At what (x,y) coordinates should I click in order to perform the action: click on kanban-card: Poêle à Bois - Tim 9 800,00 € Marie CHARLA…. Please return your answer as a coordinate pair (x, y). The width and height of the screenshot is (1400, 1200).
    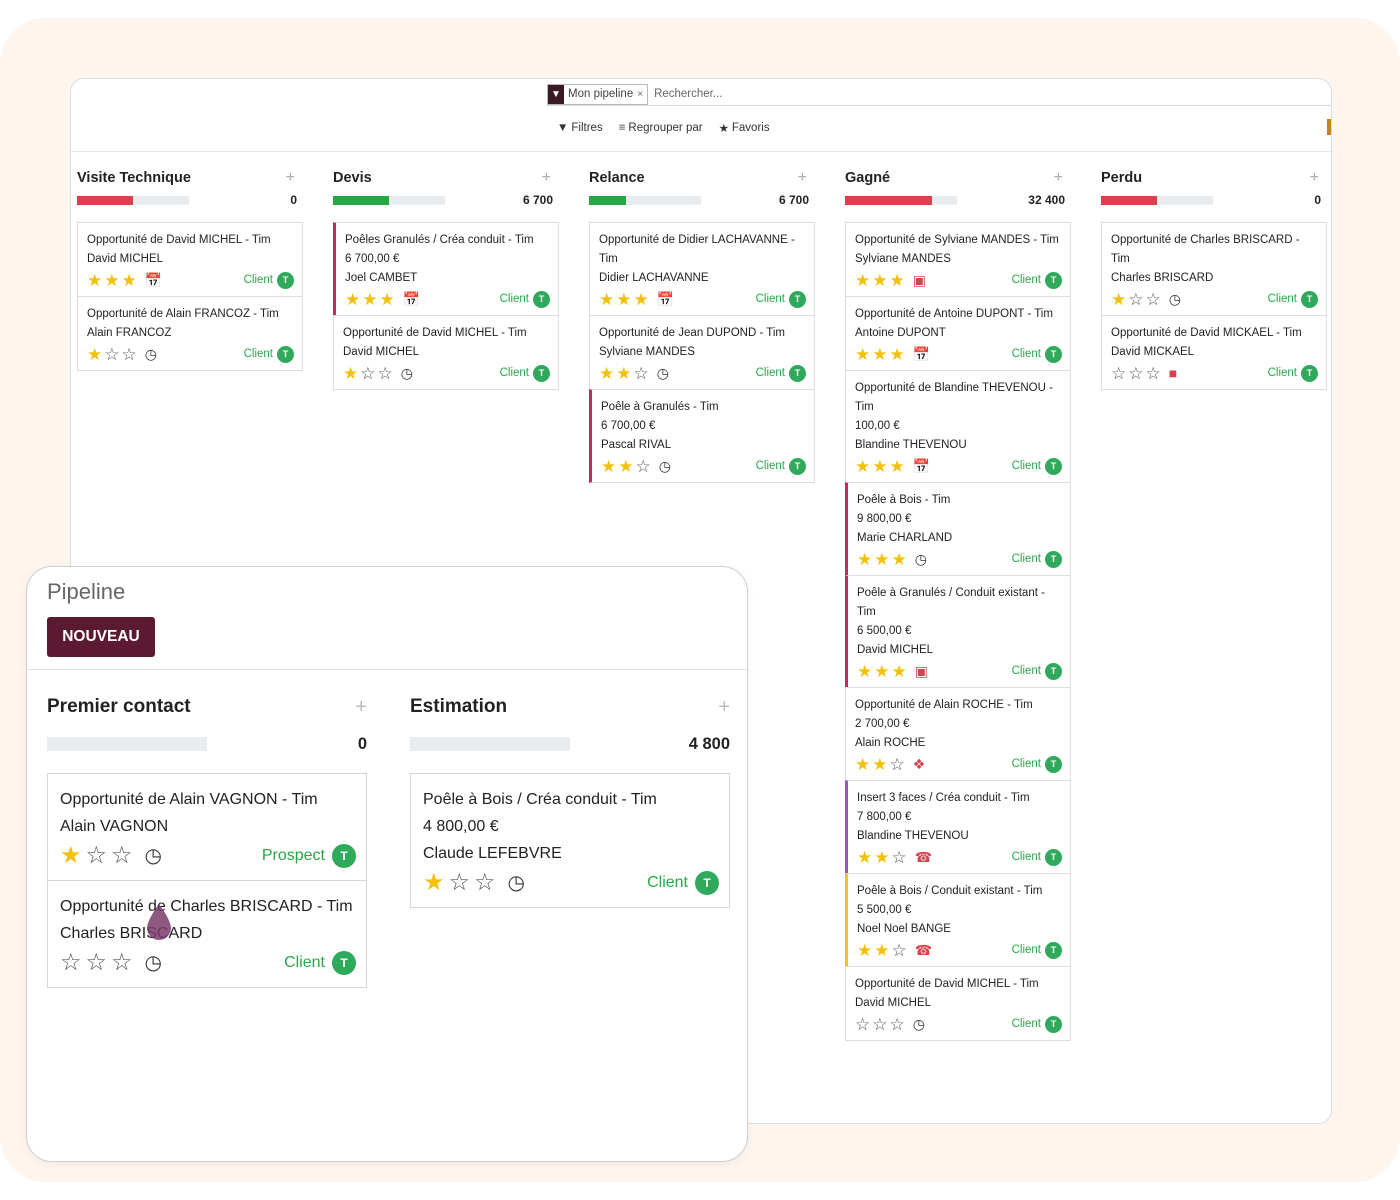
    Looking at the image, I should click on (958, 529).